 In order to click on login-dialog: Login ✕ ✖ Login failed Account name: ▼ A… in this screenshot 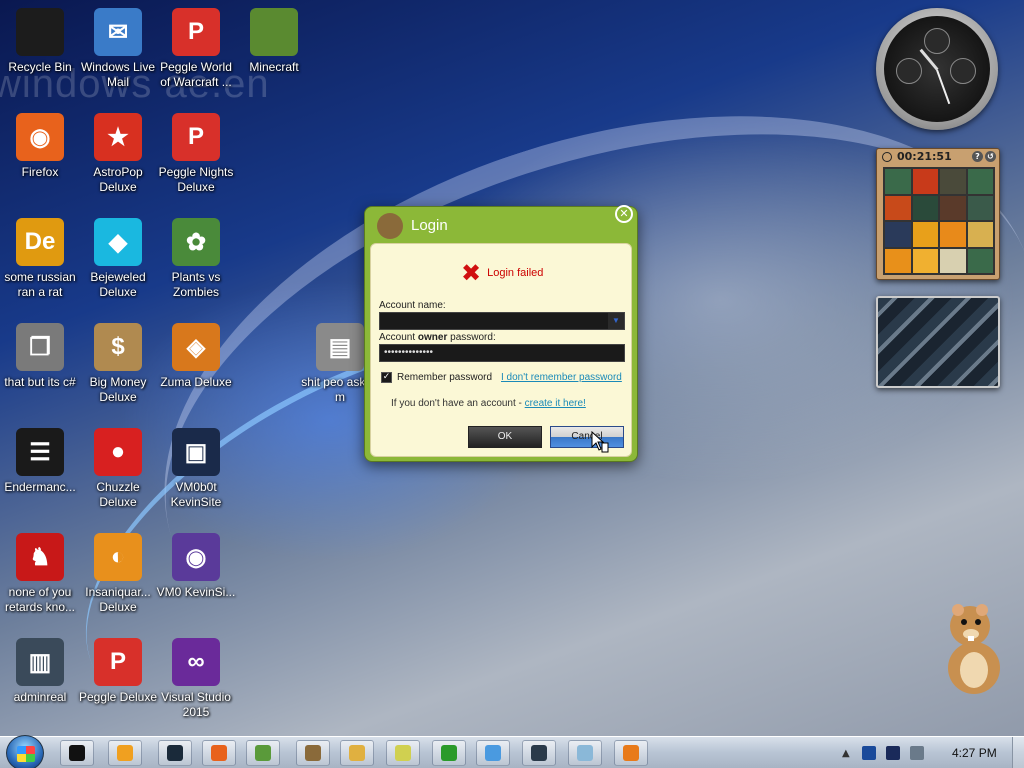, I will do `click(501, 333)`.